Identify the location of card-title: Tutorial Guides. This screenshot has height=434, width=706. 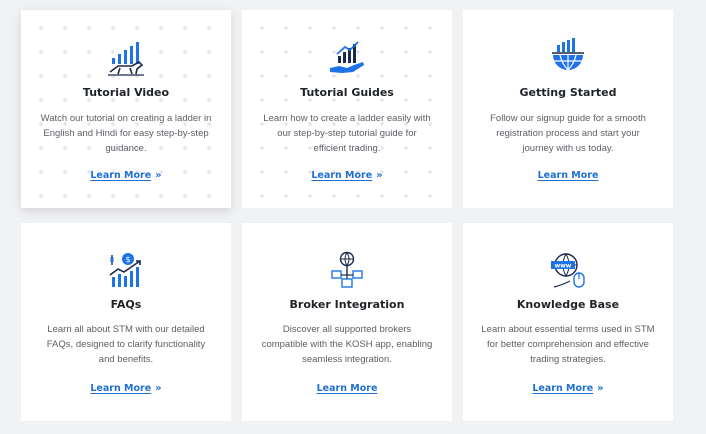
(347, 92).